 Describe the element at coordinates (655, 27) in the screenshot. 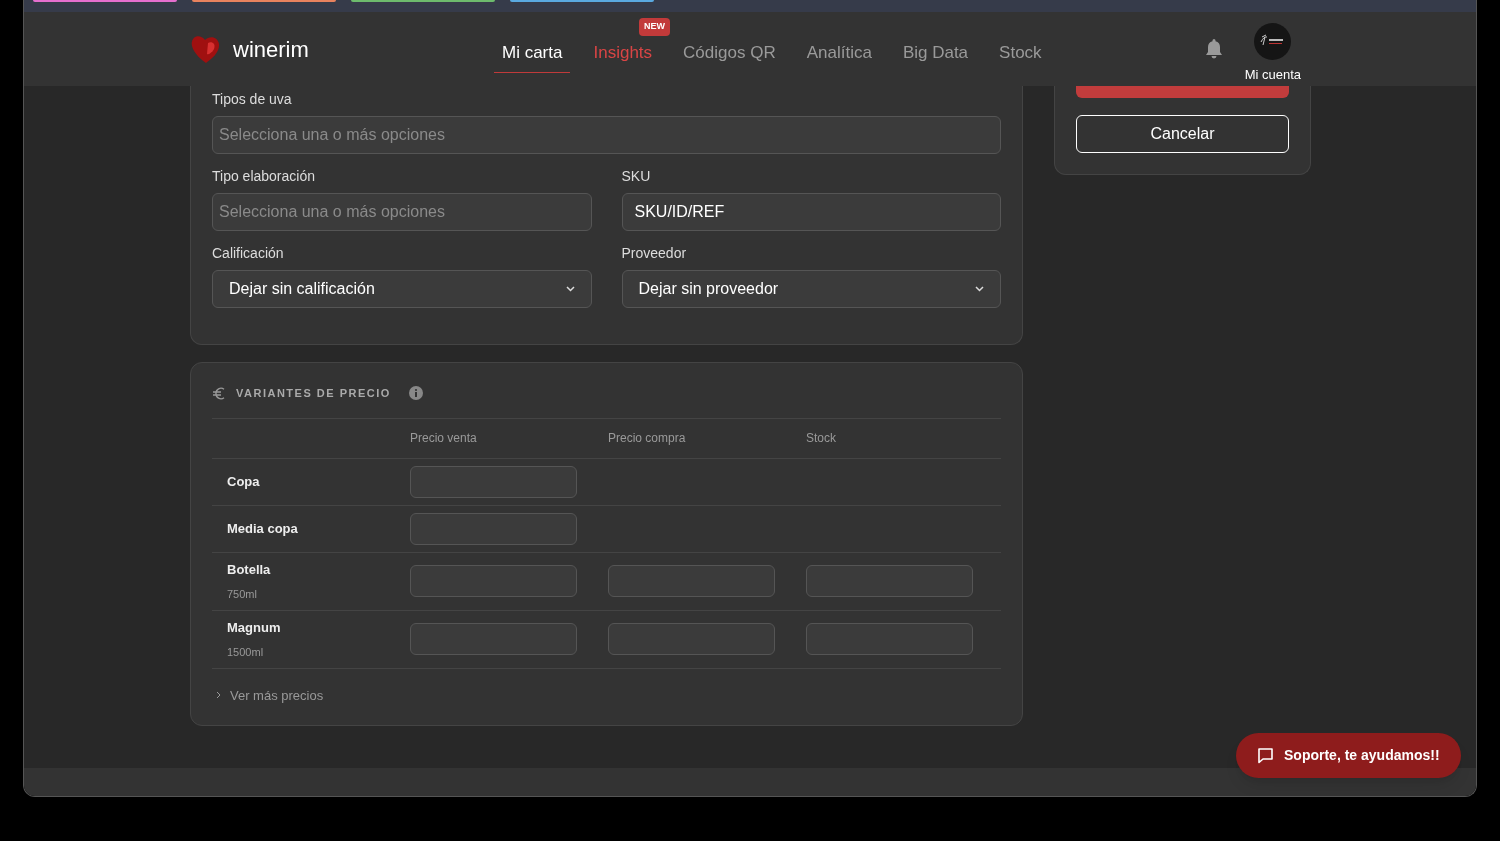

I see `new-badge: NEW` at that location.